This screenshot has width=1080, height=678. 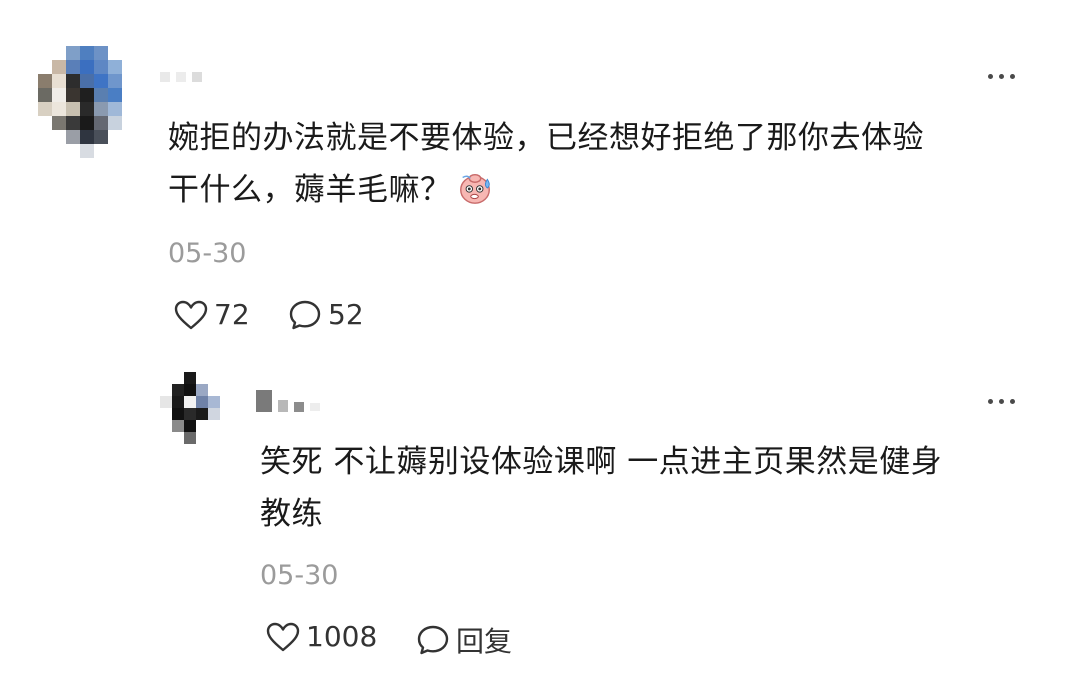 I want to click on comment-button: 52, so click(x=326, y=314).